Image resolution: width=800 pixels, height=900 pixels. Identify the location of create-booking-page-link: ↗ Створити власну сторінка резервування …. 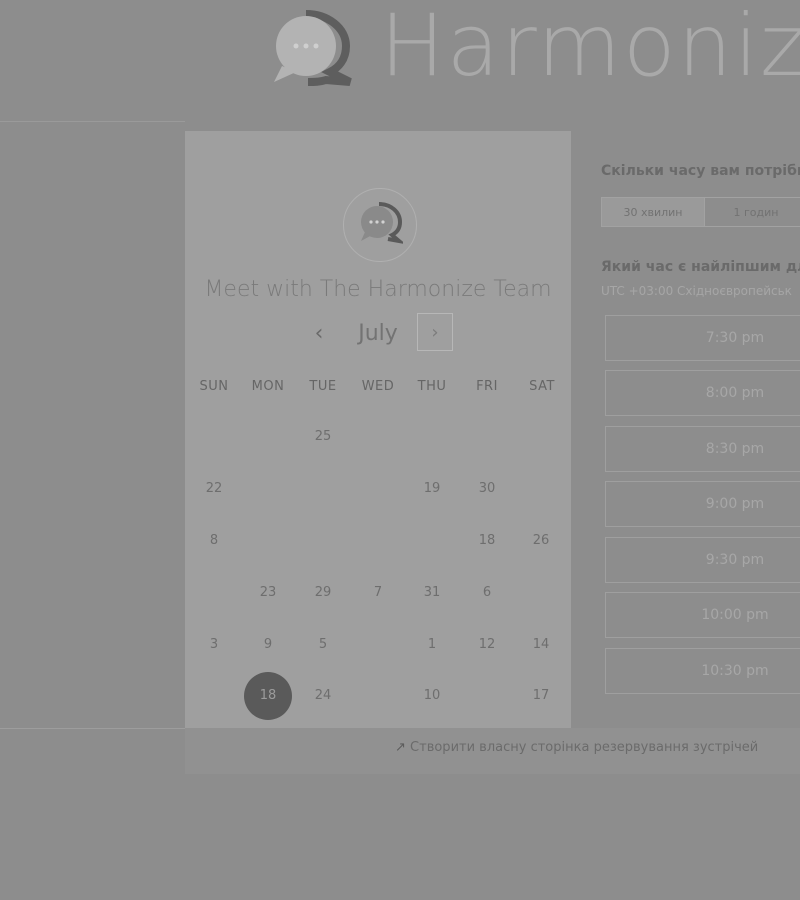
(576, 747).